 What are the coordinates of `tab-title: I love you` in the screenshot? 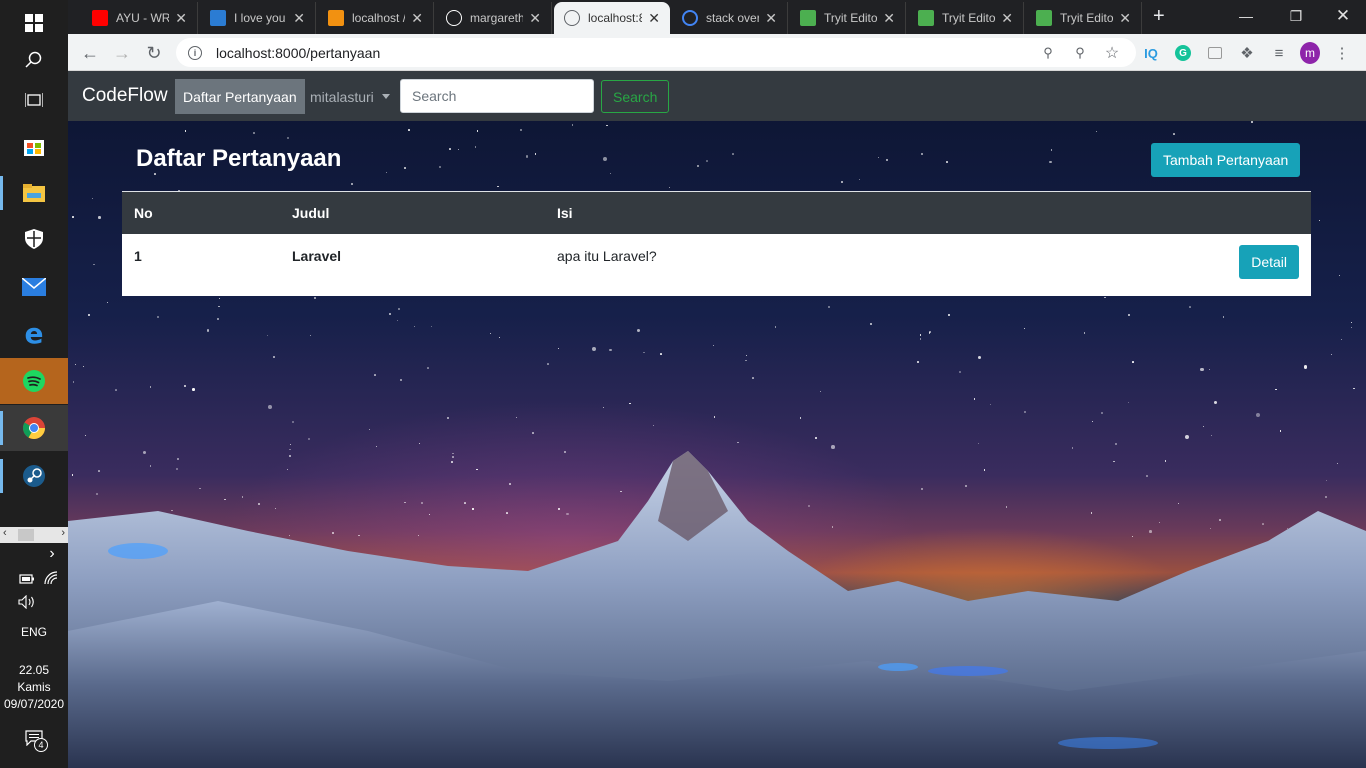 It's located at (260, 18).